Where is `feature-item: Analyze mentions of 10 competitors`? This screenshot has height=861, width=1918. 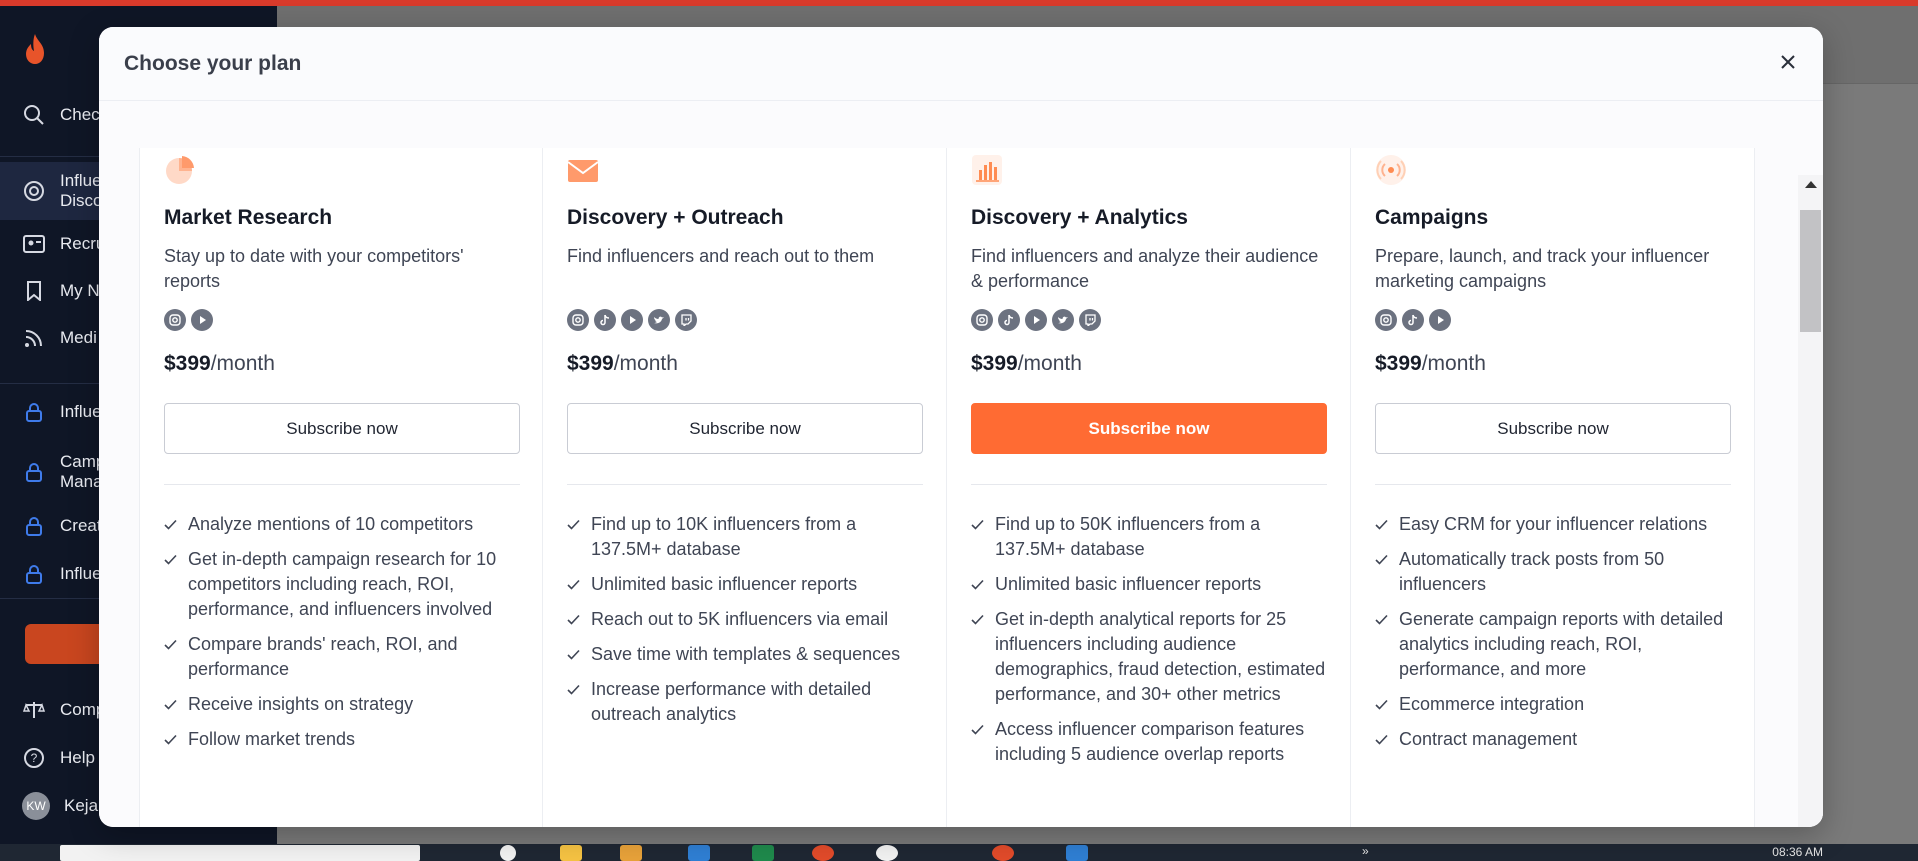
feature-item: Analyze mentions of 10 competitors is located at coordinates (344, 524).